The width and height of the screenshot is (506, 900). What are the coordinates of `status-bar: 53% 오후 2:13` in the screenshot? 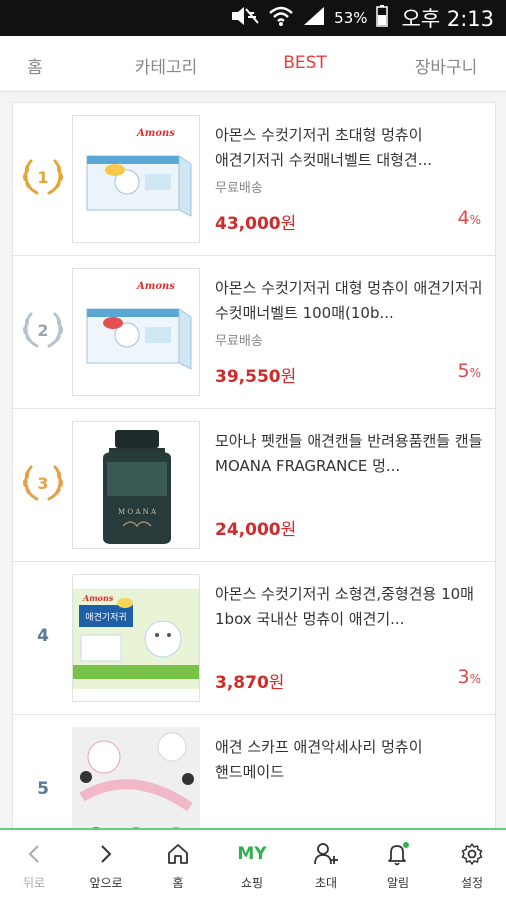 It's located at (253, 18).